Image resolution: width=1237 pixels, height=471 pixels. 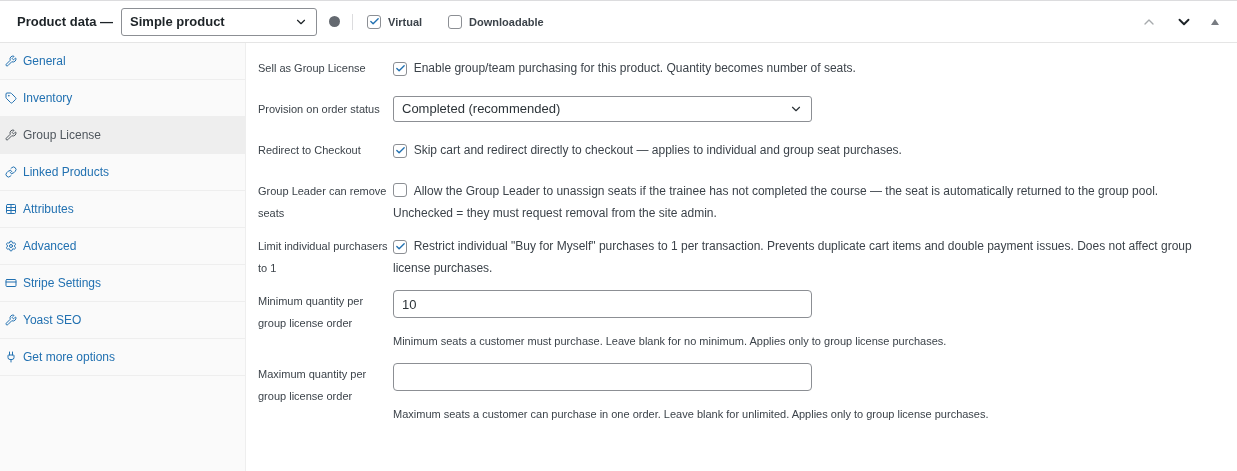 What do you see at coordinates (122, 283) in the screenshot?
I see `sidebar-tab: Stripe Settings` at bounding box center [122, 283].